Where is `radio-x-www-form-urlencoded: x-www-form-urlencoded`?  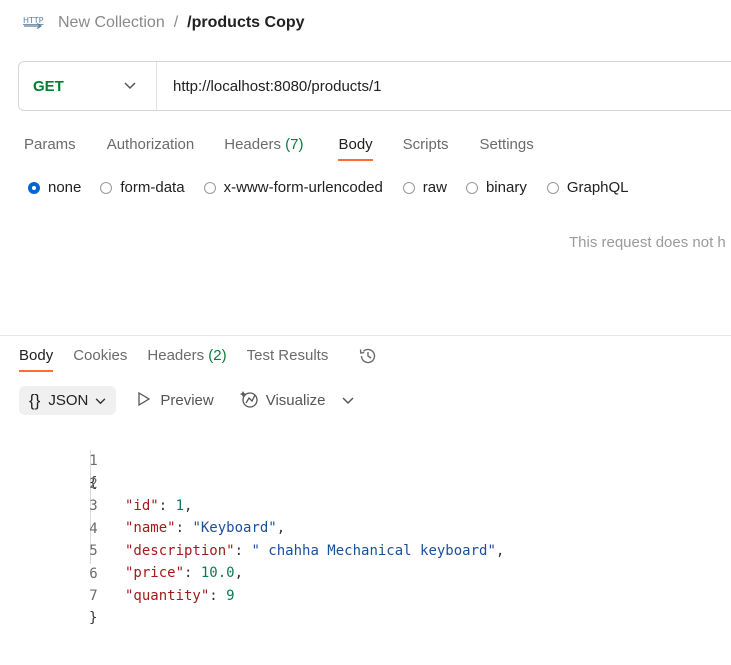
radio-x-www-form-urlencoded: x-www-form-urlencoded is located at coordinates (293, 187).